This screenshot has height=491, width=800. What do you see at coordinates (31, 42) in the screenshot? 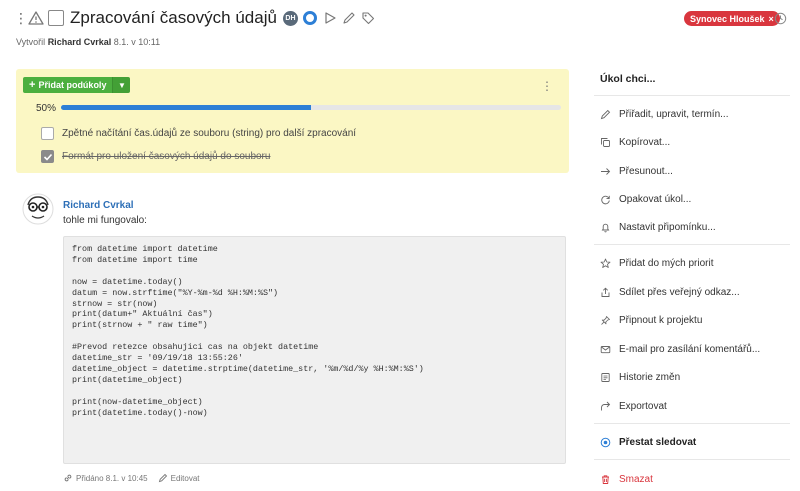
I see `created-prefix: Vytvořil` at bounding box center [31, 42].